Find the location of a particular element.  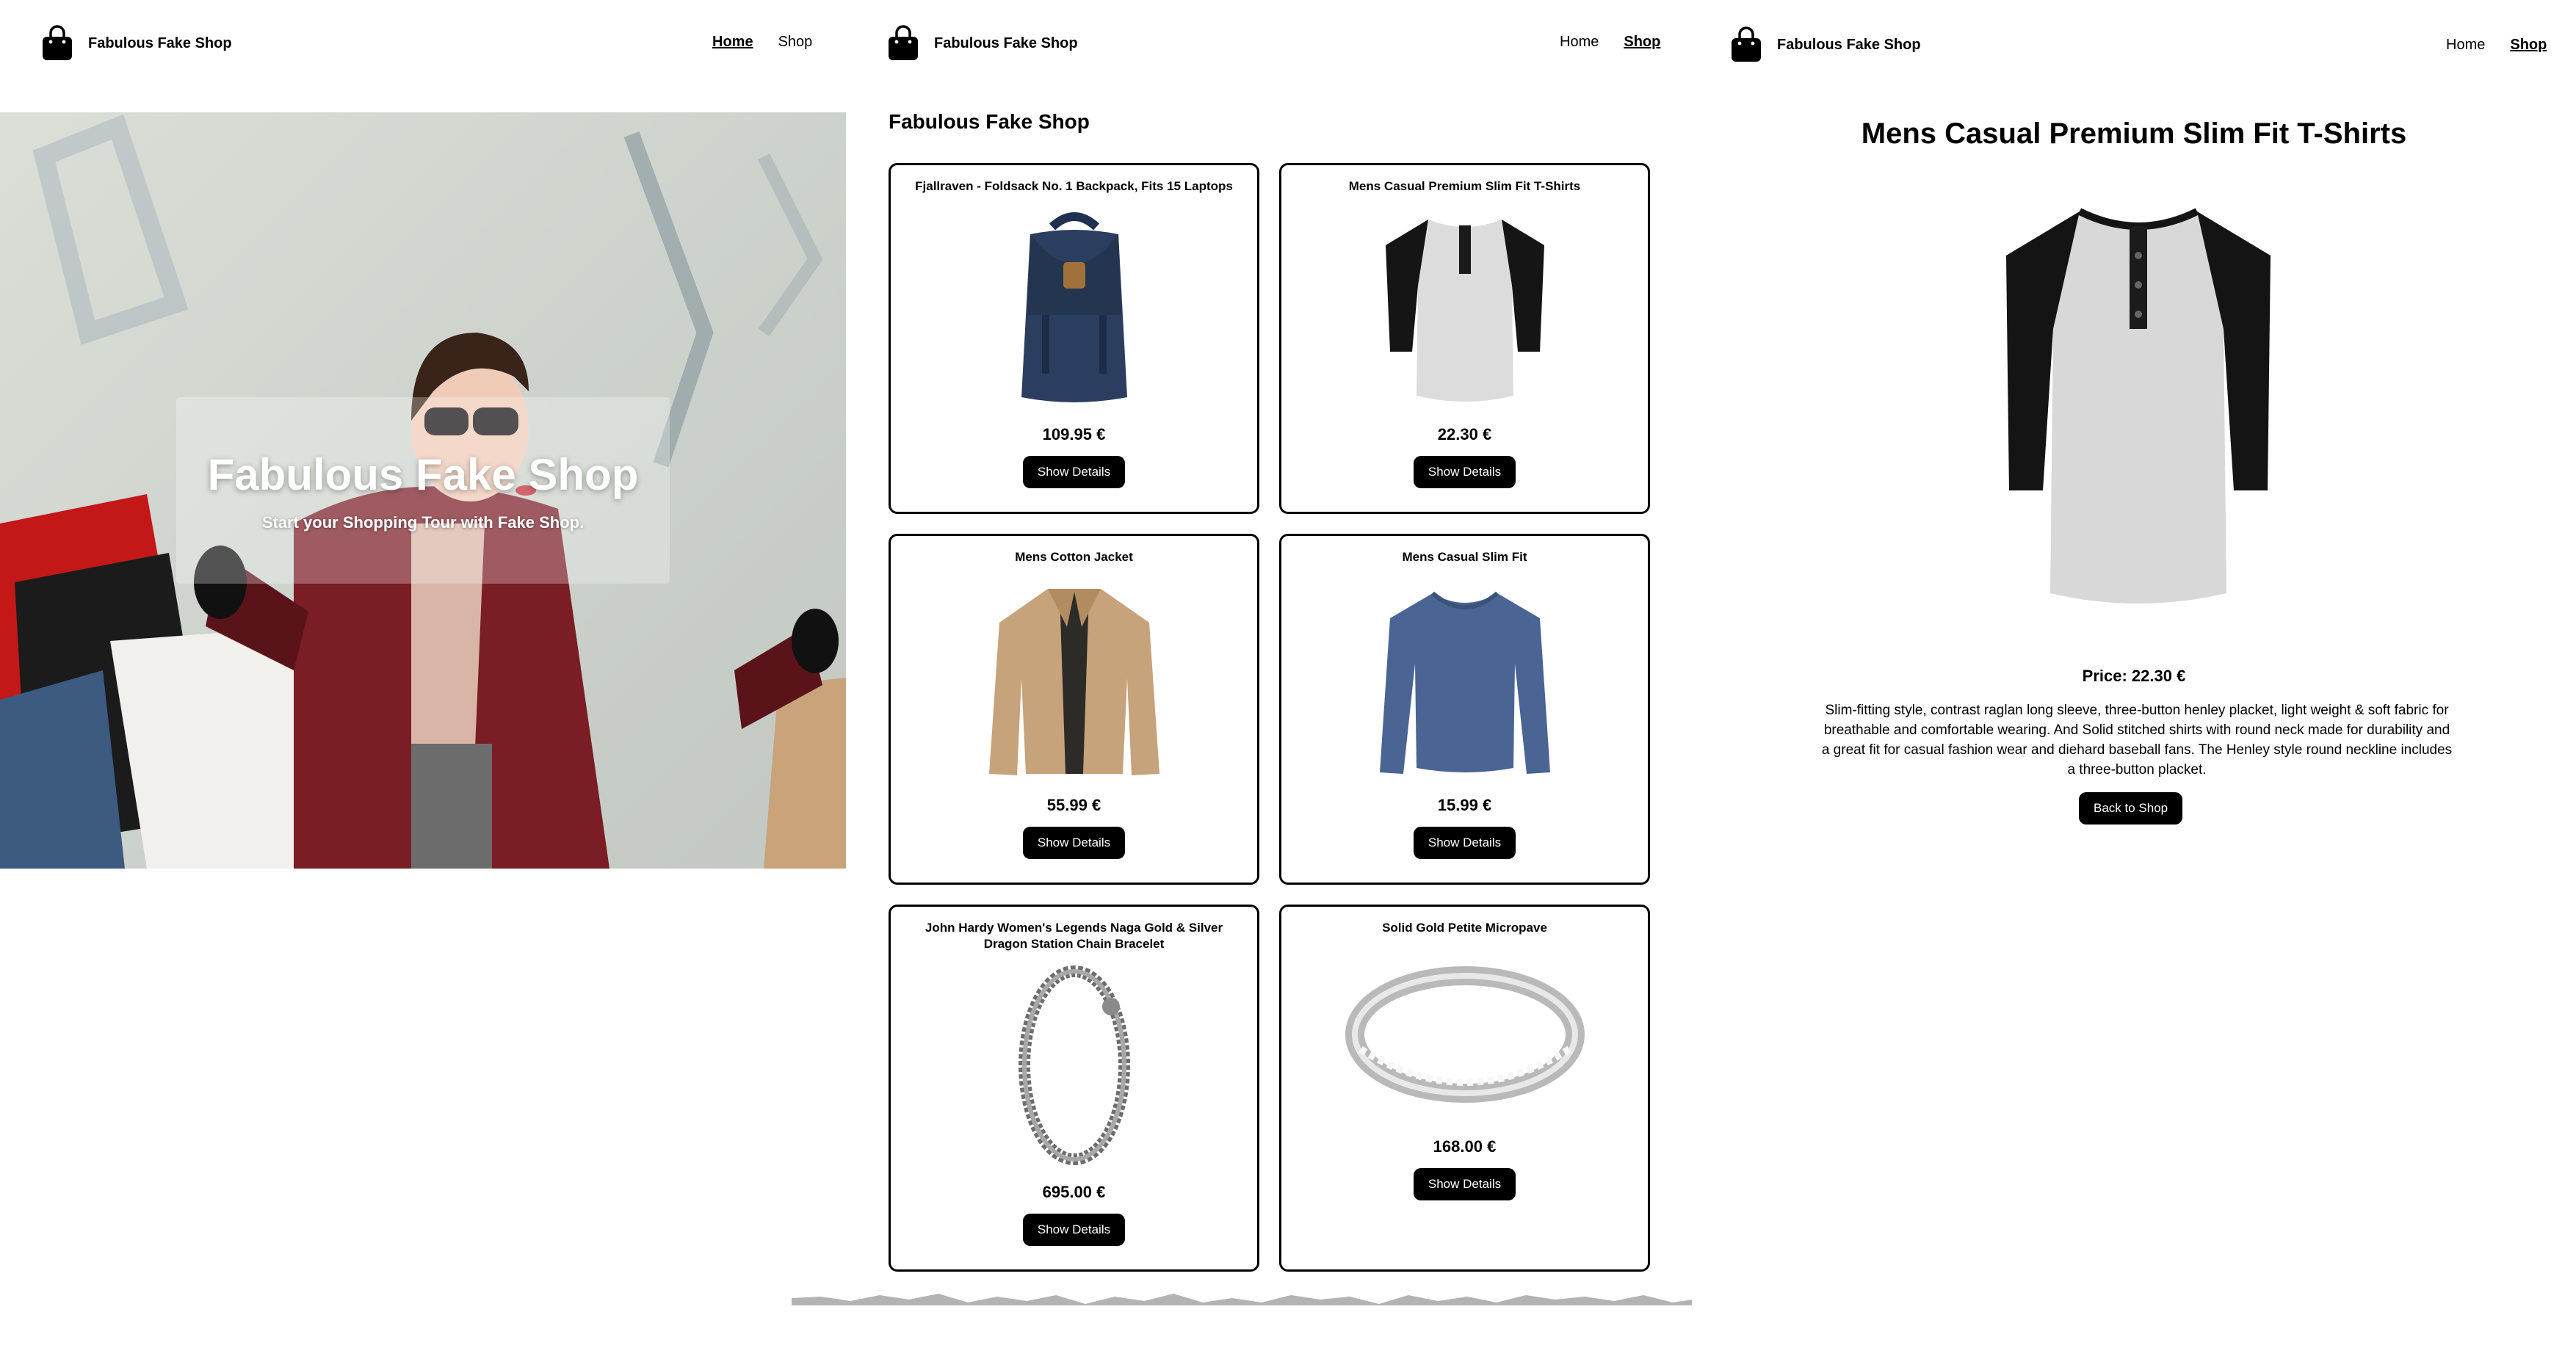

product-price: 109.95 € is located at coordinates (1074, 434).